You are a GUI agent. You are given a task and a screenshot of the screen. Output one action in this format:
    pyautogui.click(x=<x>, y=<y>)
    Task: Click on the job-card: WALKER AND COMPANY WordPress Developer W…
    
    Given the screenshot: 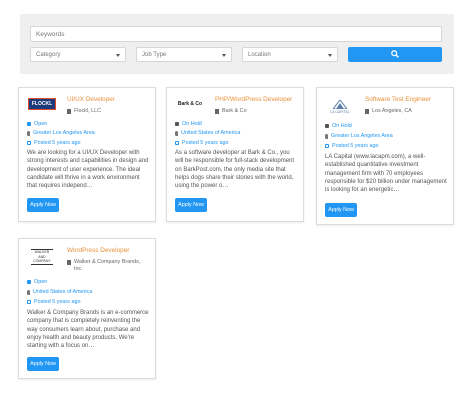 What is the action you would take?
    pyautogui.click(x=87, y=308)
    